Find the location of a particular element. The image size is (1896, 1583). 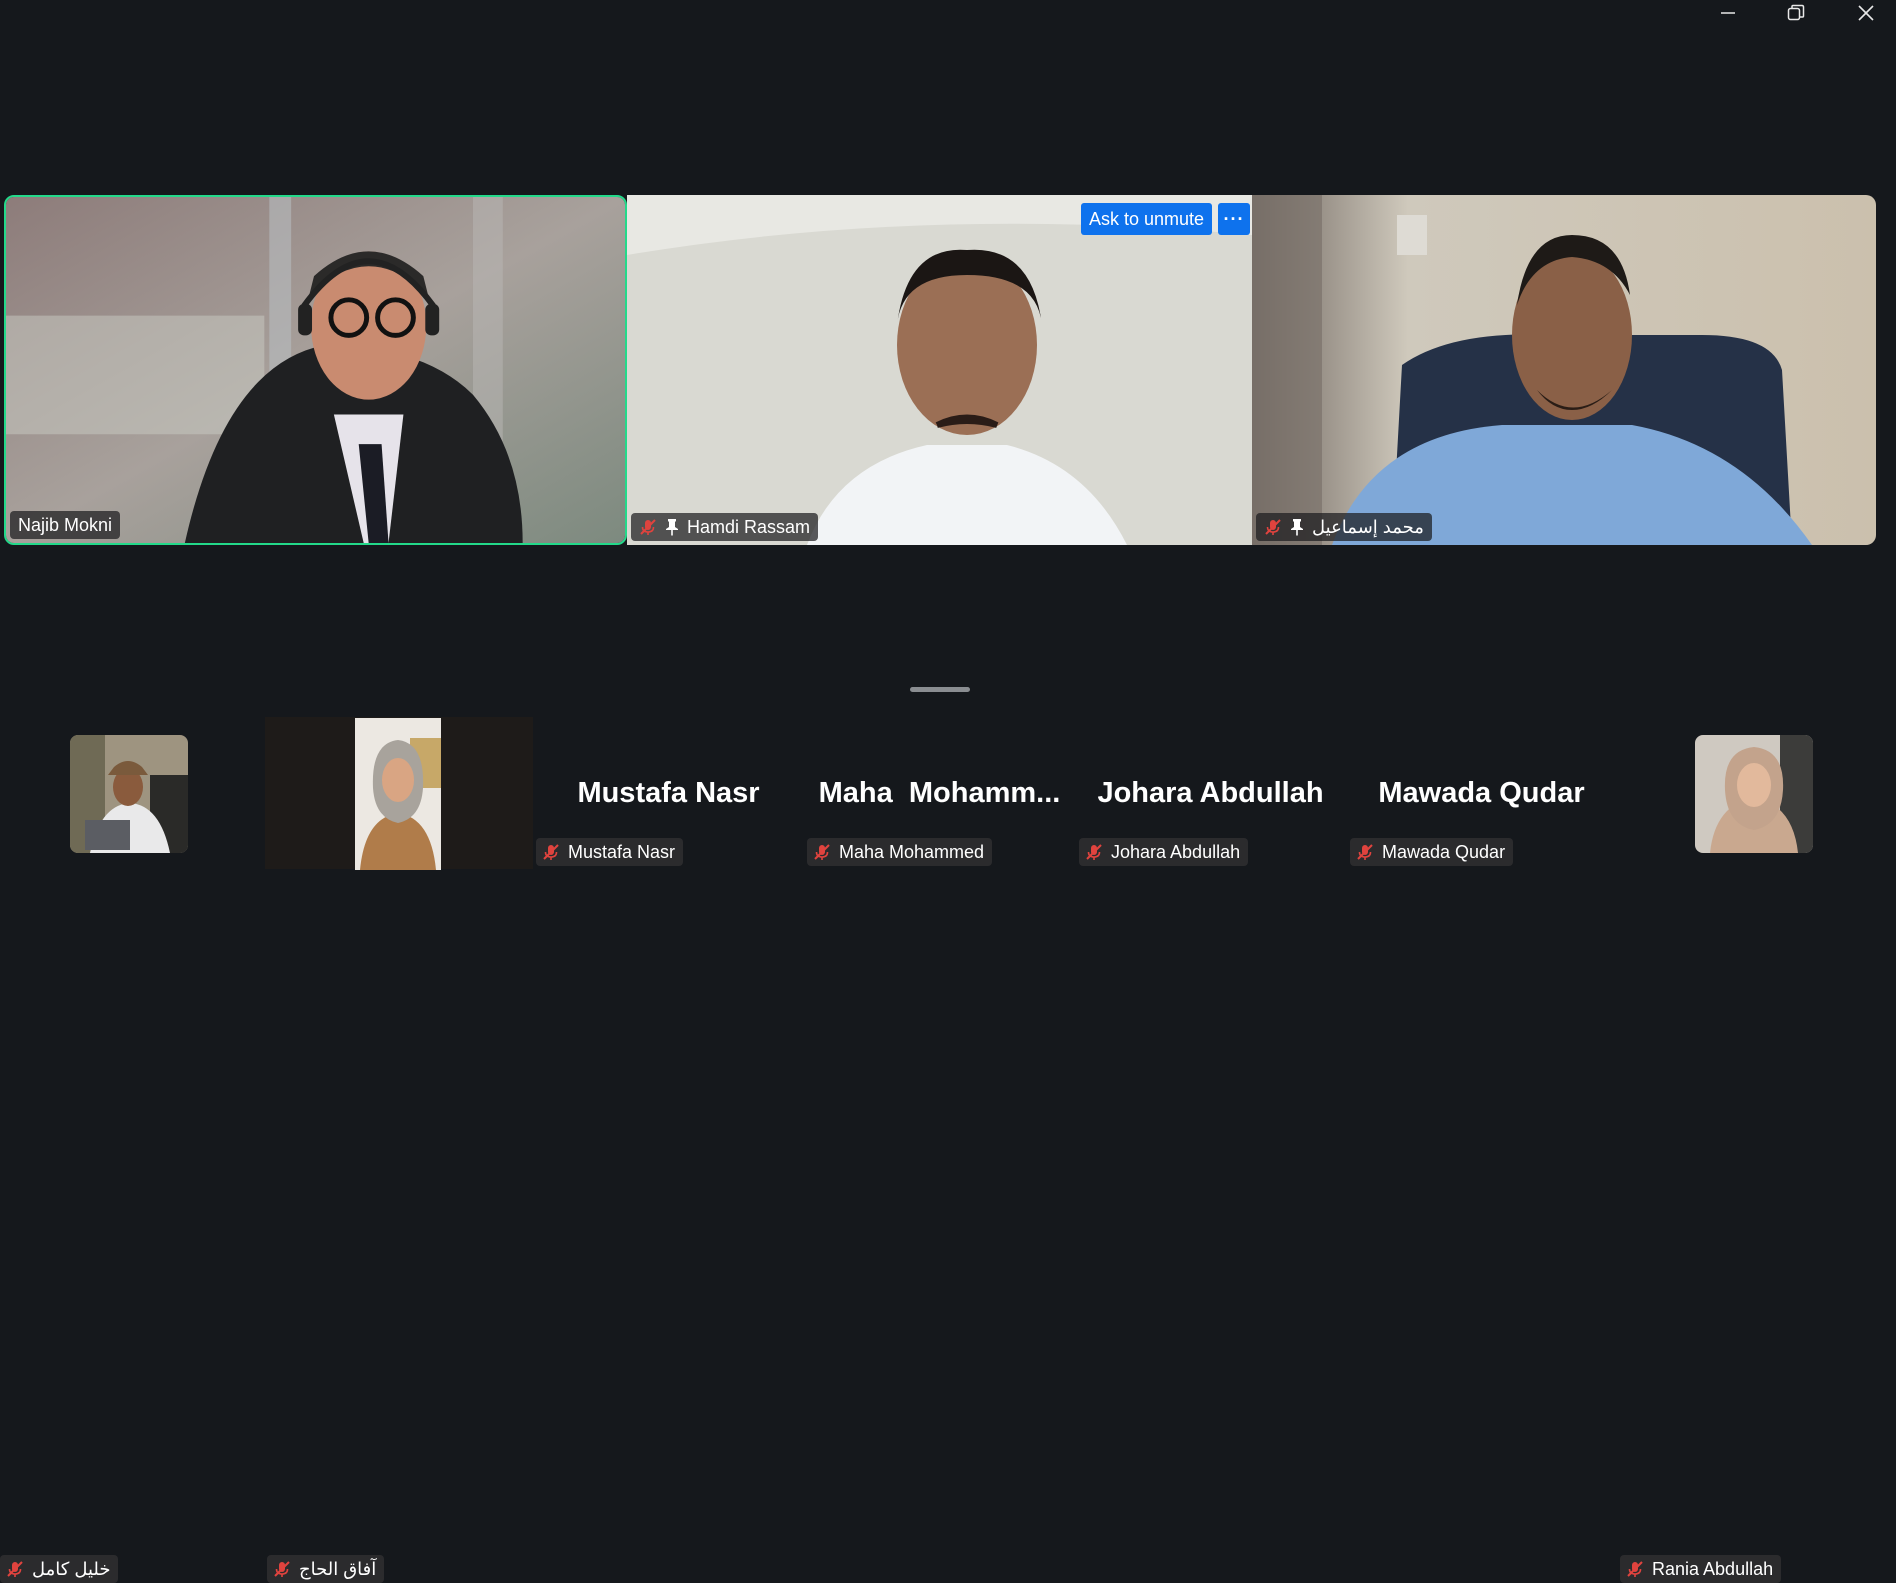

participant-name: Johara Abdullah is located at coordinates (1176, 851).